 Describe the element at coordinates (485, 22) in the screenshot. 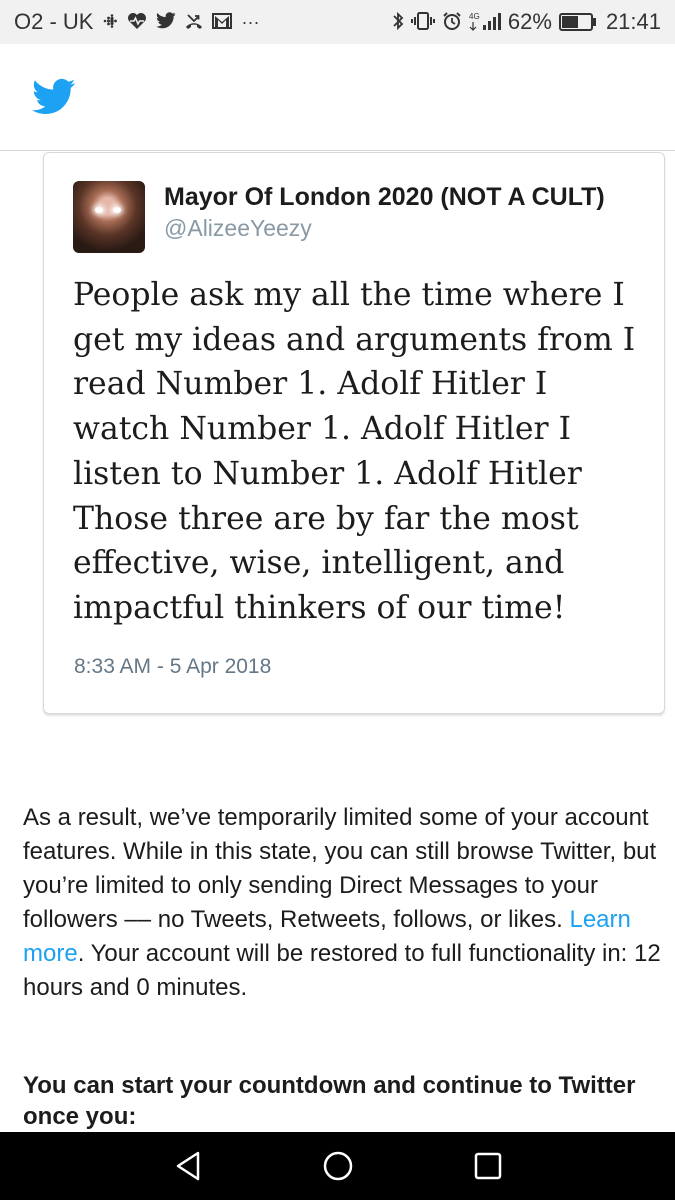

I see `signal-icon: 4G` at that location.